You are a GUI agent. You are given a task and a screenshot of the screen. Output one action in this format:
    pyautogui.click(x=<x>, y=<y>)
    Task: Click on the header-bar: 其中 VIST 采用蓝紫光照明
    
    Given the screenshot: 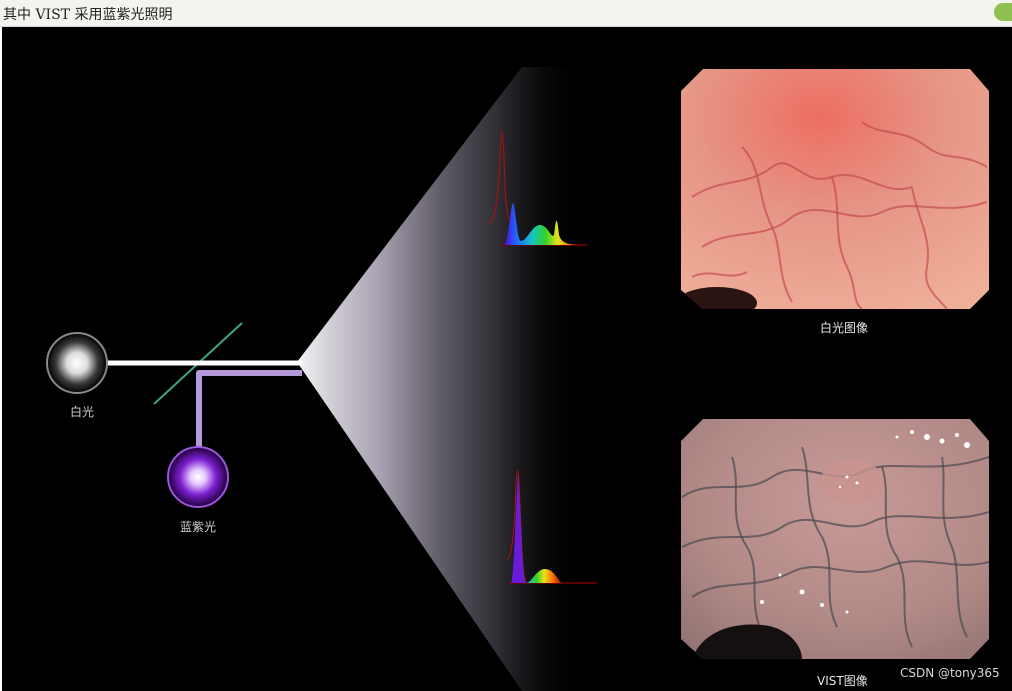 What is the action you would take?
    pyautogui.click(x=506, y=13)
    